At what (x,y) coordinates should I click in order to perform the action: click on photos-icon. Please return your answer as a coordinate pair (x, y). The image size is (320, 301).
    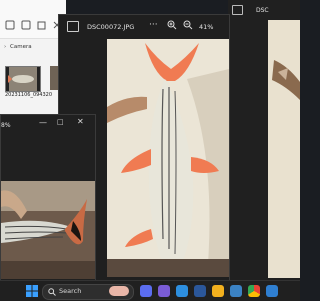
    Looking at the image, I should click on (272, 291).